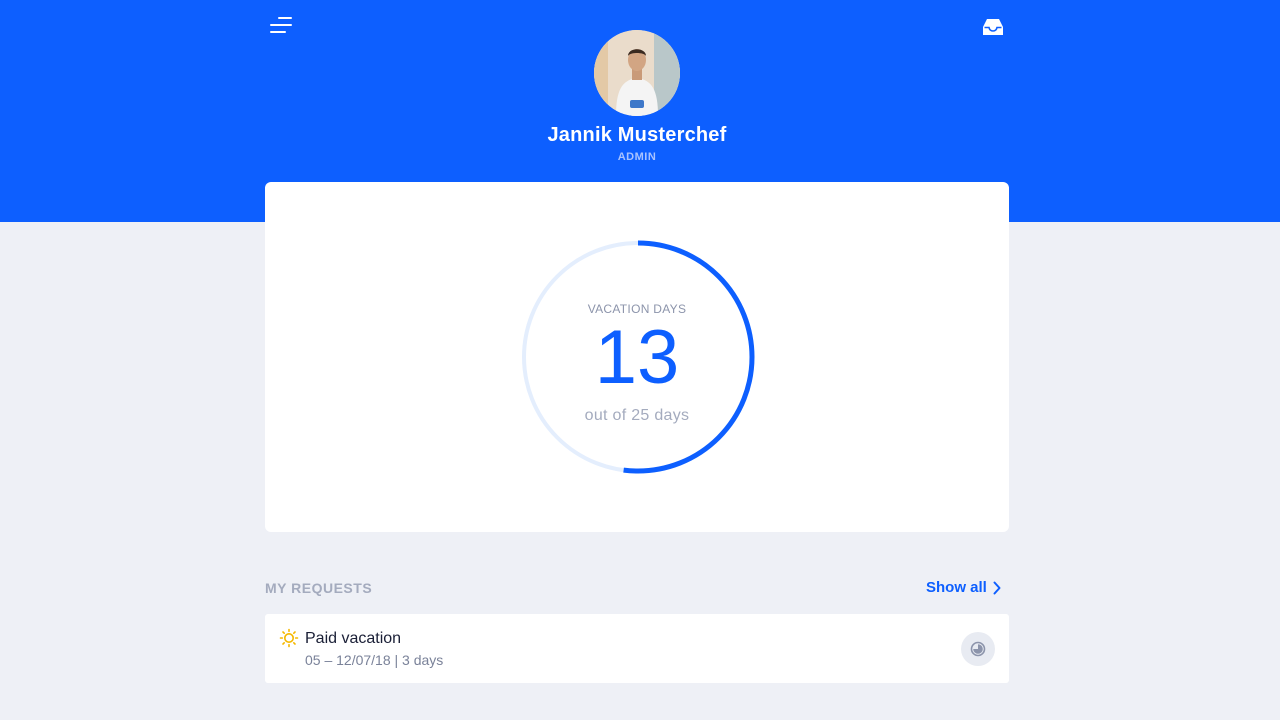 Image resolution: width=1280 pixels, height=720 pixels. I want to click on show-all-link: Show all, so click(963, 587).